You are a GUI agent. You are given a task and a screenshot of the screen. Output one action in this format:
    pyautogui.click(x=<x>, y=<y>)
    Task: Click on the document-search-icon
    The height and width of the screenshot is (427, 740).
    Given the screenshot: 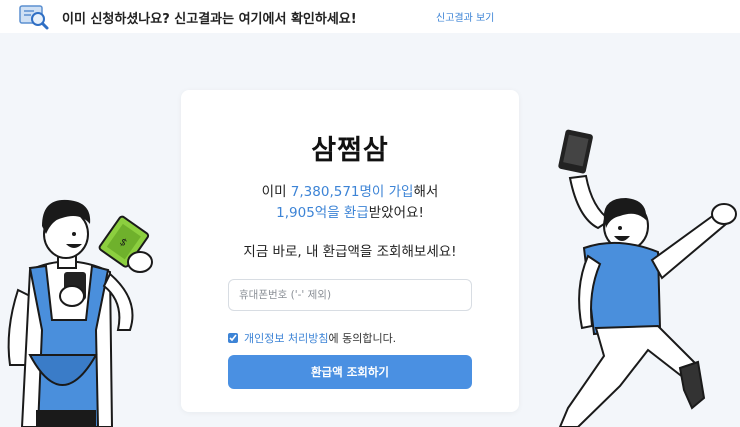 What is the action you would take?
    pyautogui.click(x=34, y=17)
    